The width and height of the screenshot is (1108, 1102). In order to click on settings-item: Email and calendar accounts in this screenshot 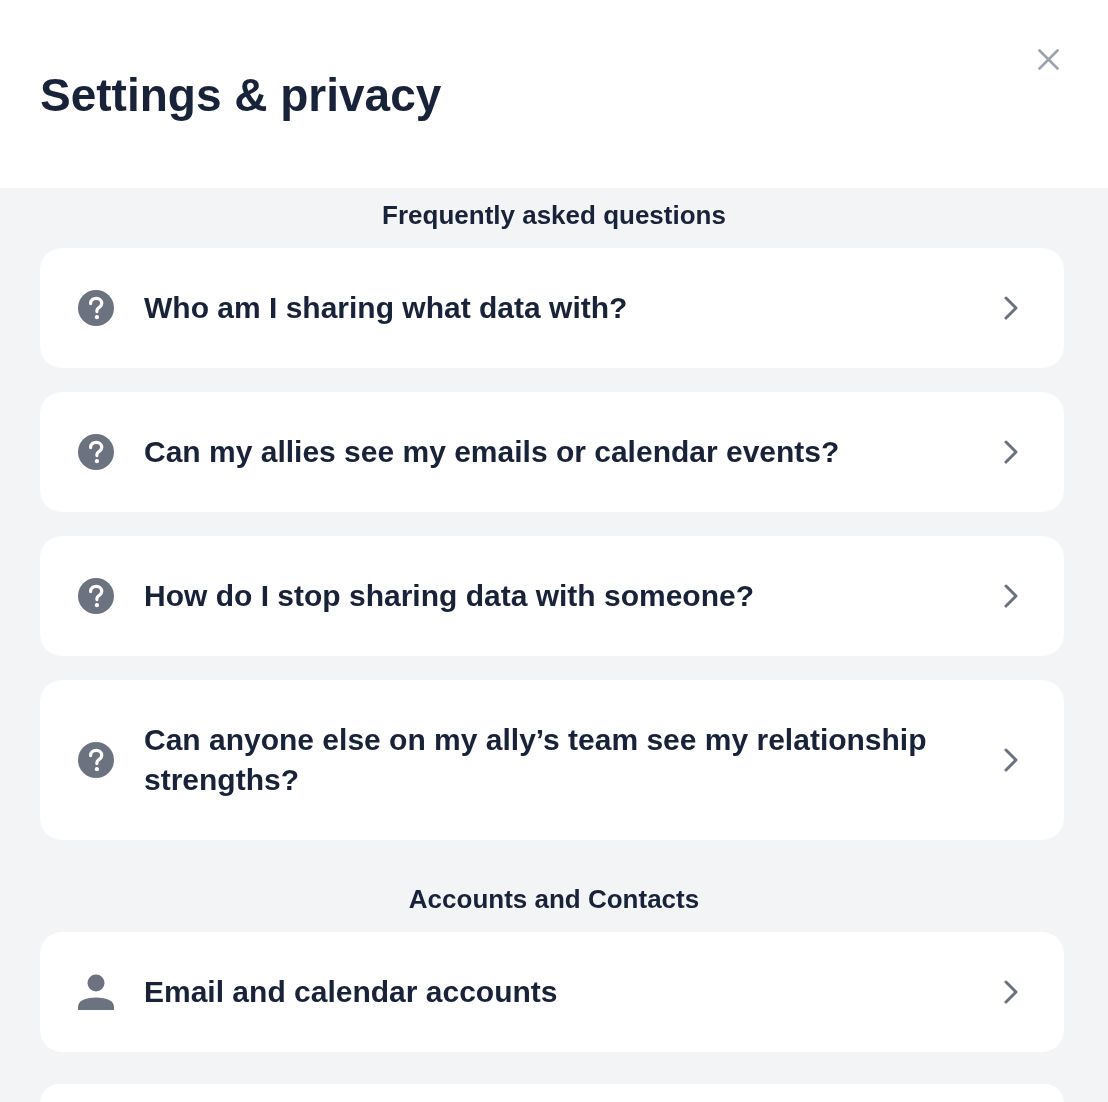, I will do `click(552, 992)`.